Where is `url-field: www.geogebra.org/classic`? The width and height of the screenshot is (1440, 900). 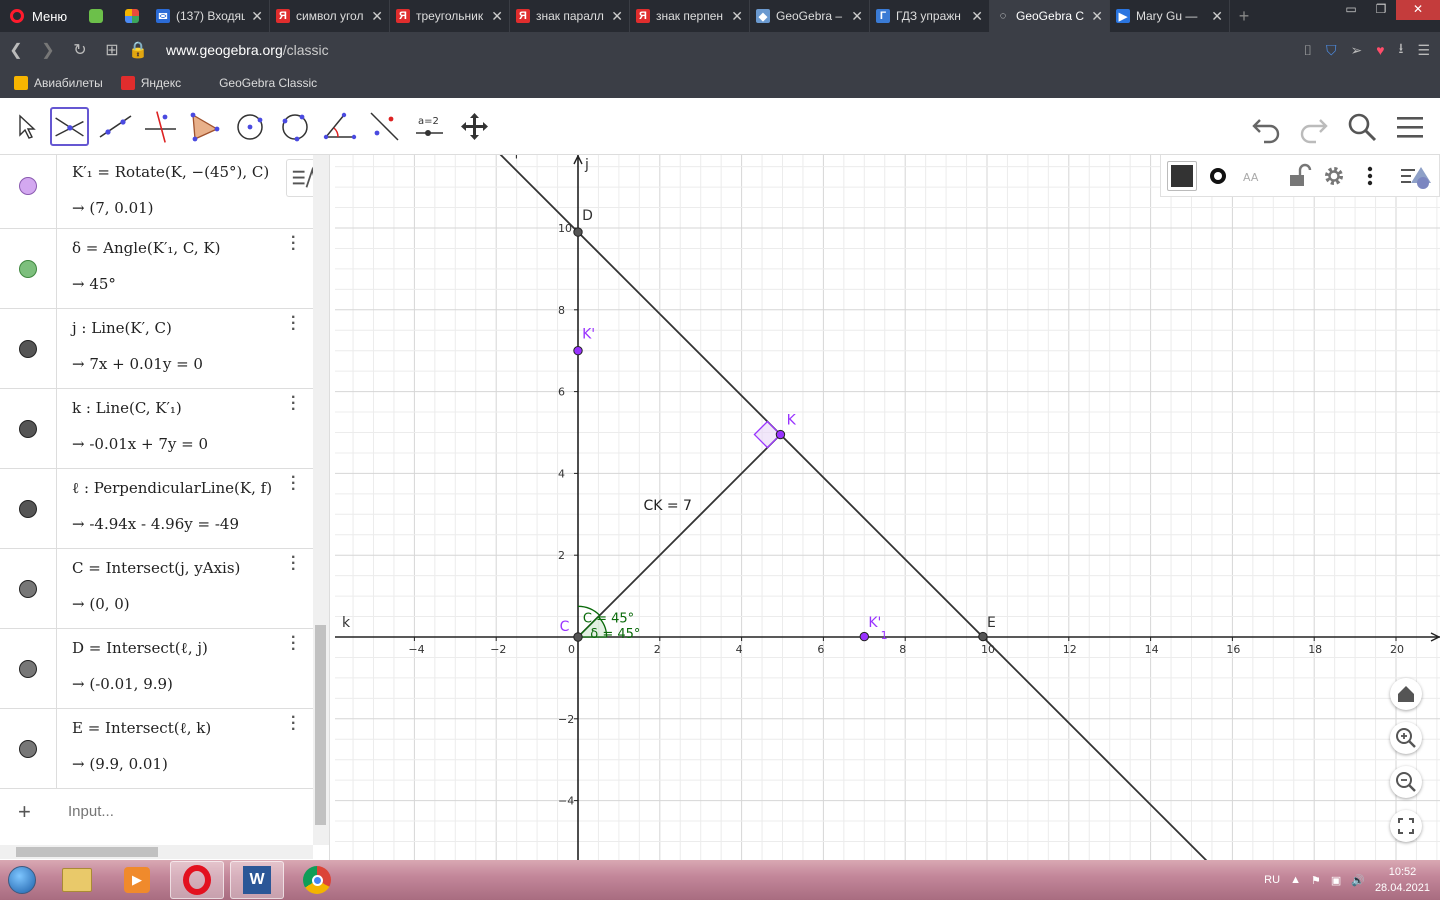
url-field: www.geogebra.org/classic is located at coordinates (247, 50).